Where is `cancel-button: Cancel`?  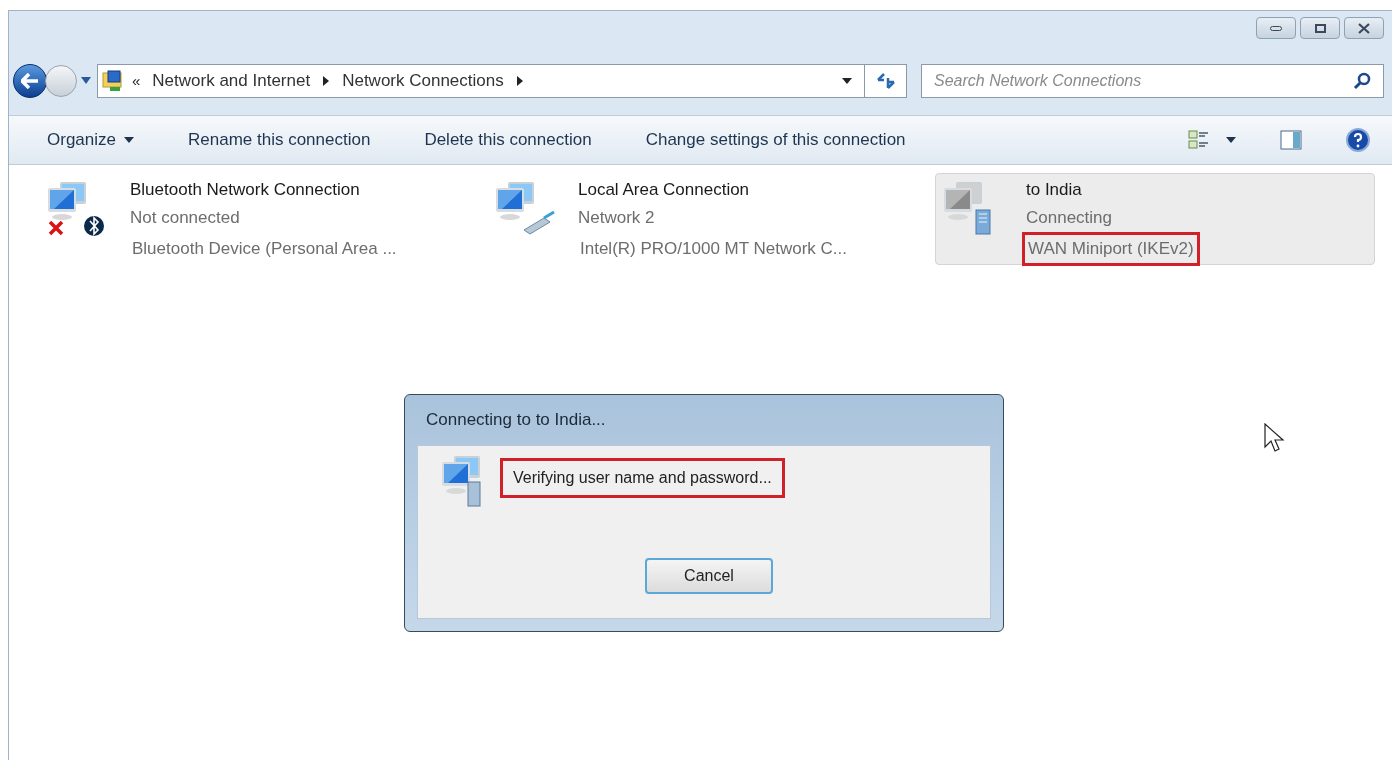 cancel-button: Cancel is located at coordinates (709, 576).